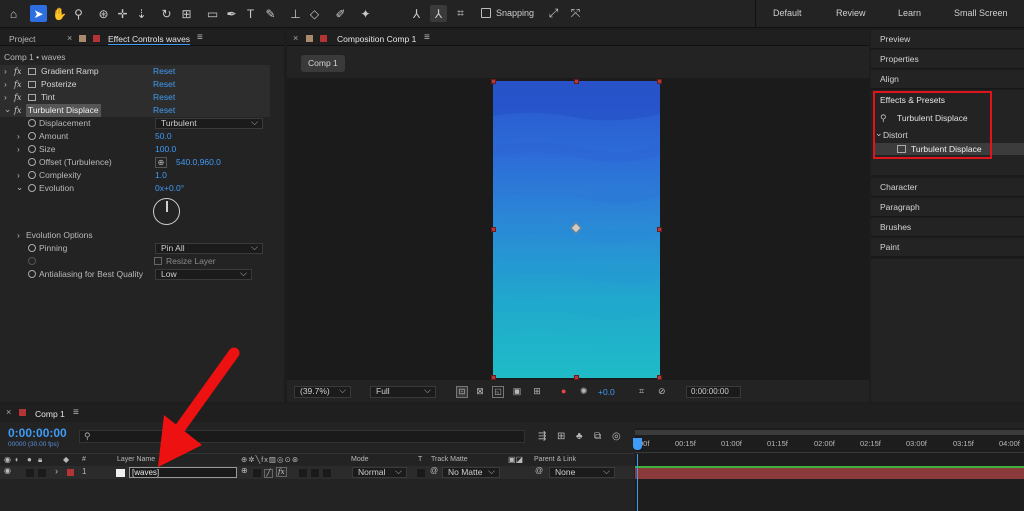 This screenshot has width=1024, height=511. What do you see at coordinates (471, 472) in the screenshot?
I see `track-matte-dropdown: No Matte` at bounding box center [471, 472].